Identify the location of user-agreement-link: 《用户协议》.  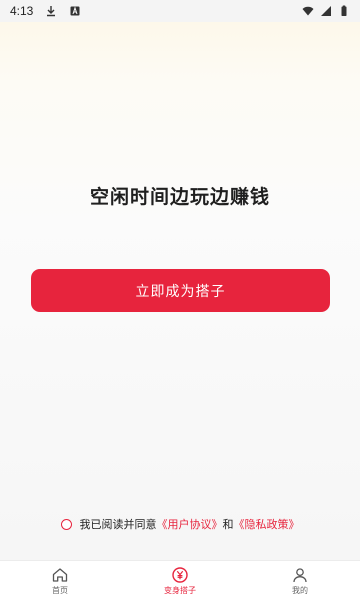
(190, 524).